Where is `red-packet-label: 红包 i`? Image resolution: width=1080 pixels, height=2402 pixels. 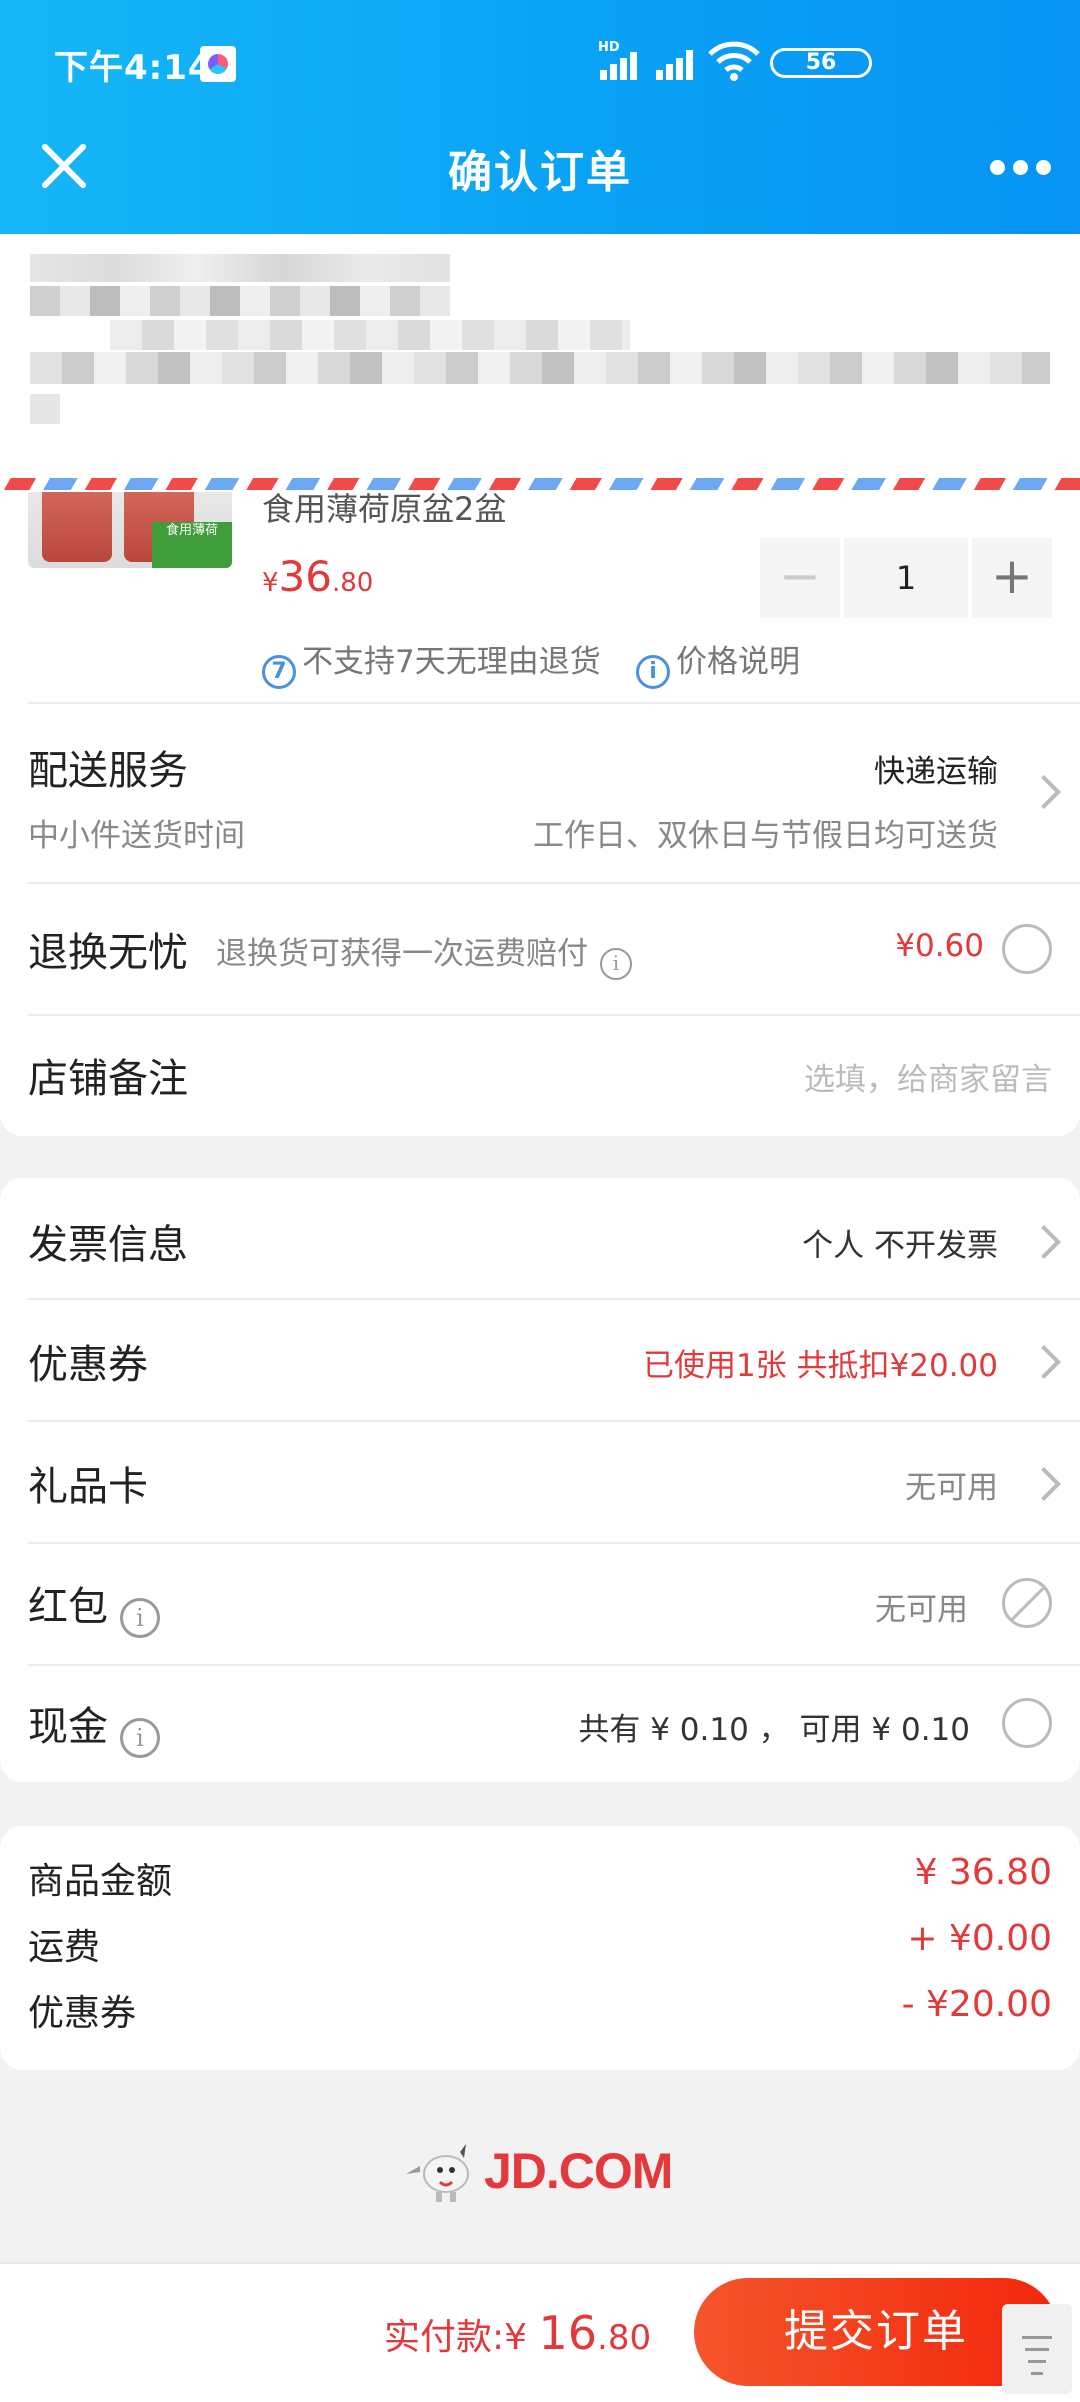
red-packet-label: 红包 i is located at coordinates (94, 1606).